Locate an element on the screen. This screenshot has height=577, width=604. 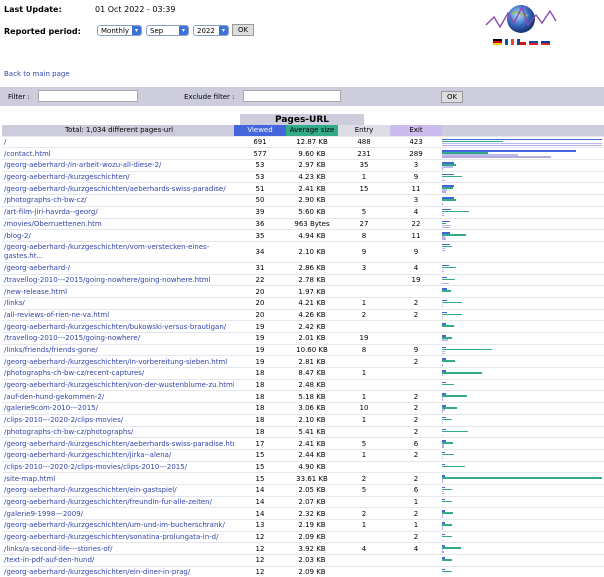
page-url-link: /links/a-second-life---stories-of/ is located at coordinates (118, 548).